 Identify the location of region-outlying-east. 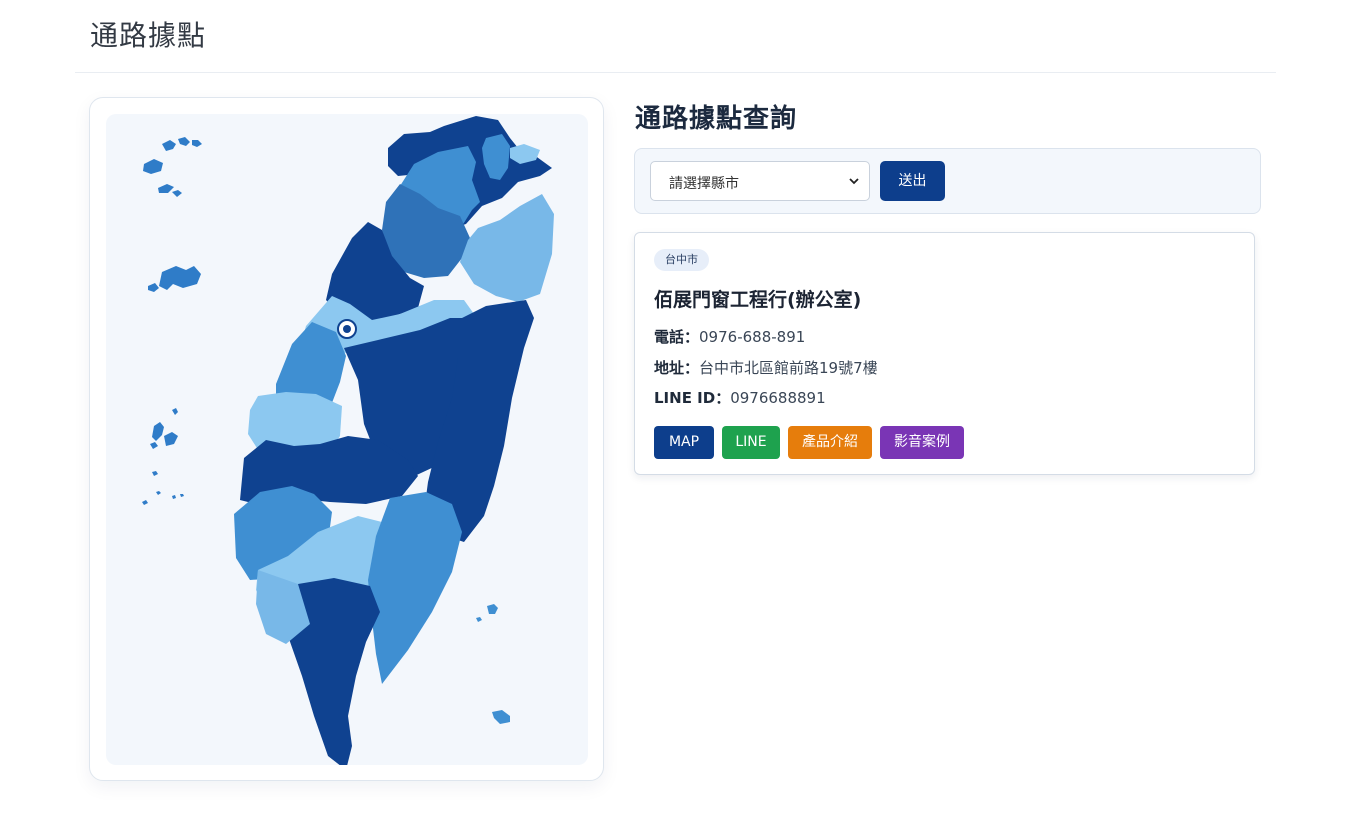
(493, 664).